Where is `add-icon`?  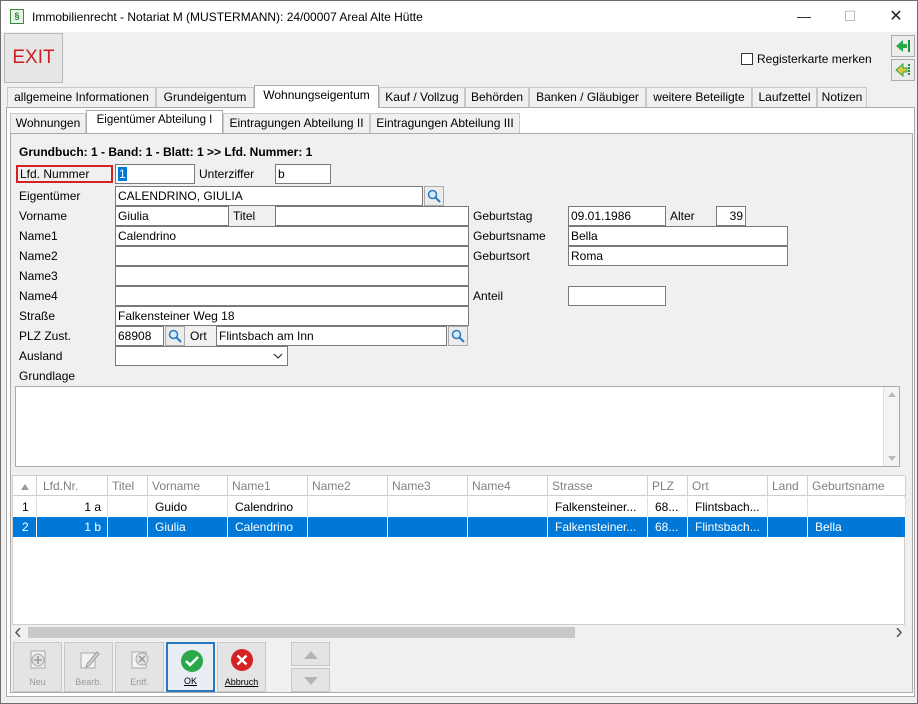 add-icon is located at coordinates (38, 659).